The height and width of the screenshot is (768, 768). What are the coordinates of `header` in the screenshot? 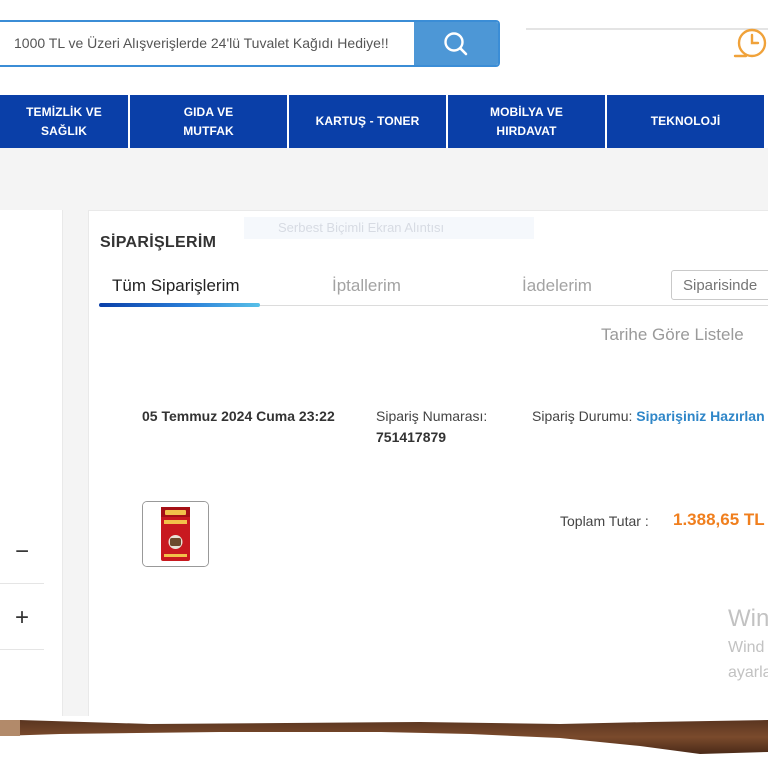 It's located at (384, 47).